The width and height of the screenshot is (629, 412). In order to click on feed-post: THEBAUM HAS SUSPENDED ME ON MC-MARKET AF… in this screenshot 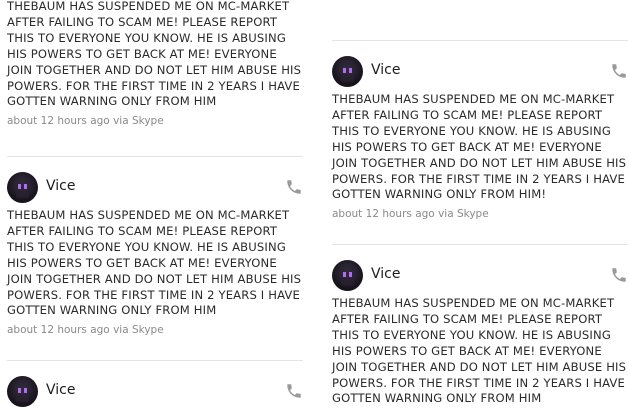, I will do `click(155, 63)`.